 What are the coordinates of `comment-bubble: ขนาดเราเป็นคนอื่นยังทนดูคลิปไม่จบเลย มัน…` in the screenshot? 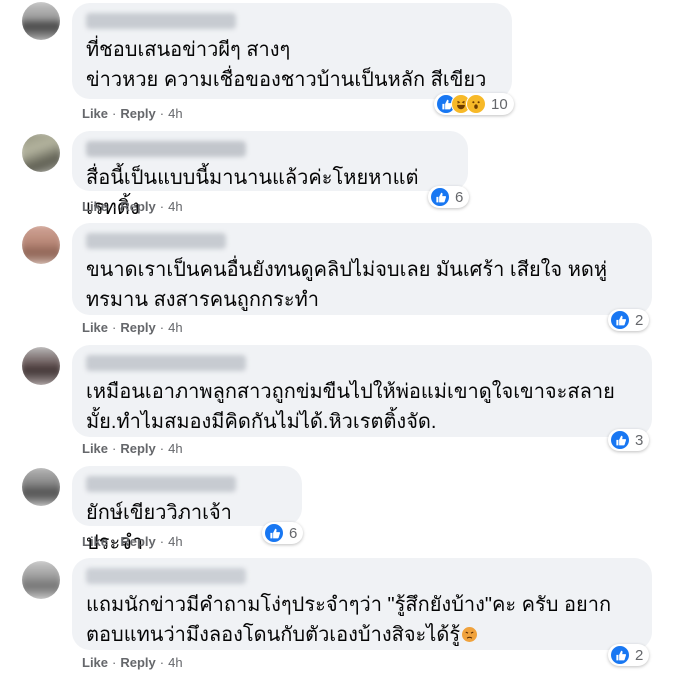 It's located at (362, 269).